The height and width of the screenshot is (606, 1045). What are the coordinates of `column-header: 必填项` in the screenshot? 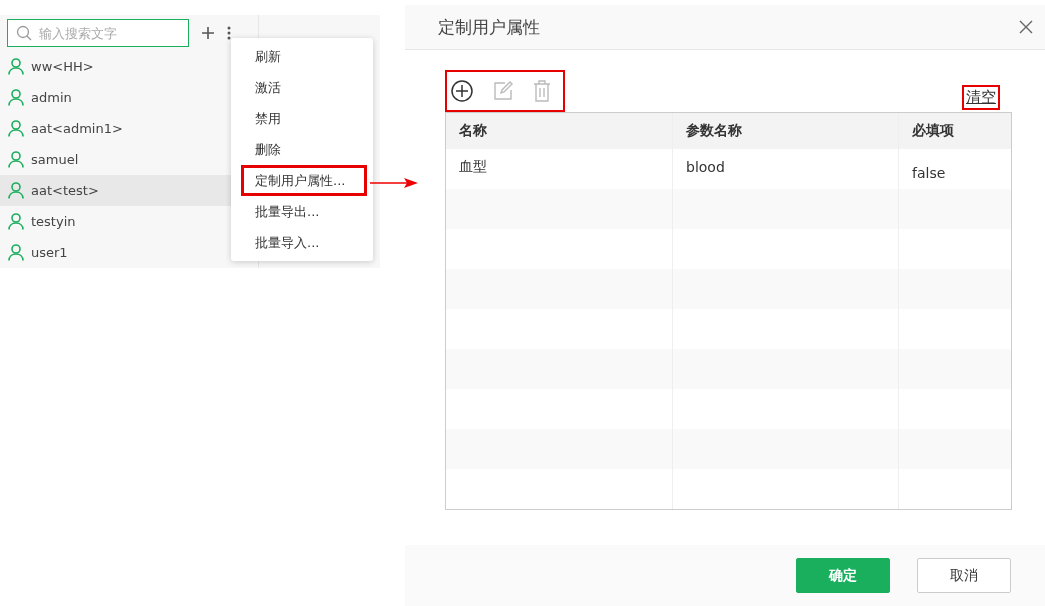 It's located at (933, 130).